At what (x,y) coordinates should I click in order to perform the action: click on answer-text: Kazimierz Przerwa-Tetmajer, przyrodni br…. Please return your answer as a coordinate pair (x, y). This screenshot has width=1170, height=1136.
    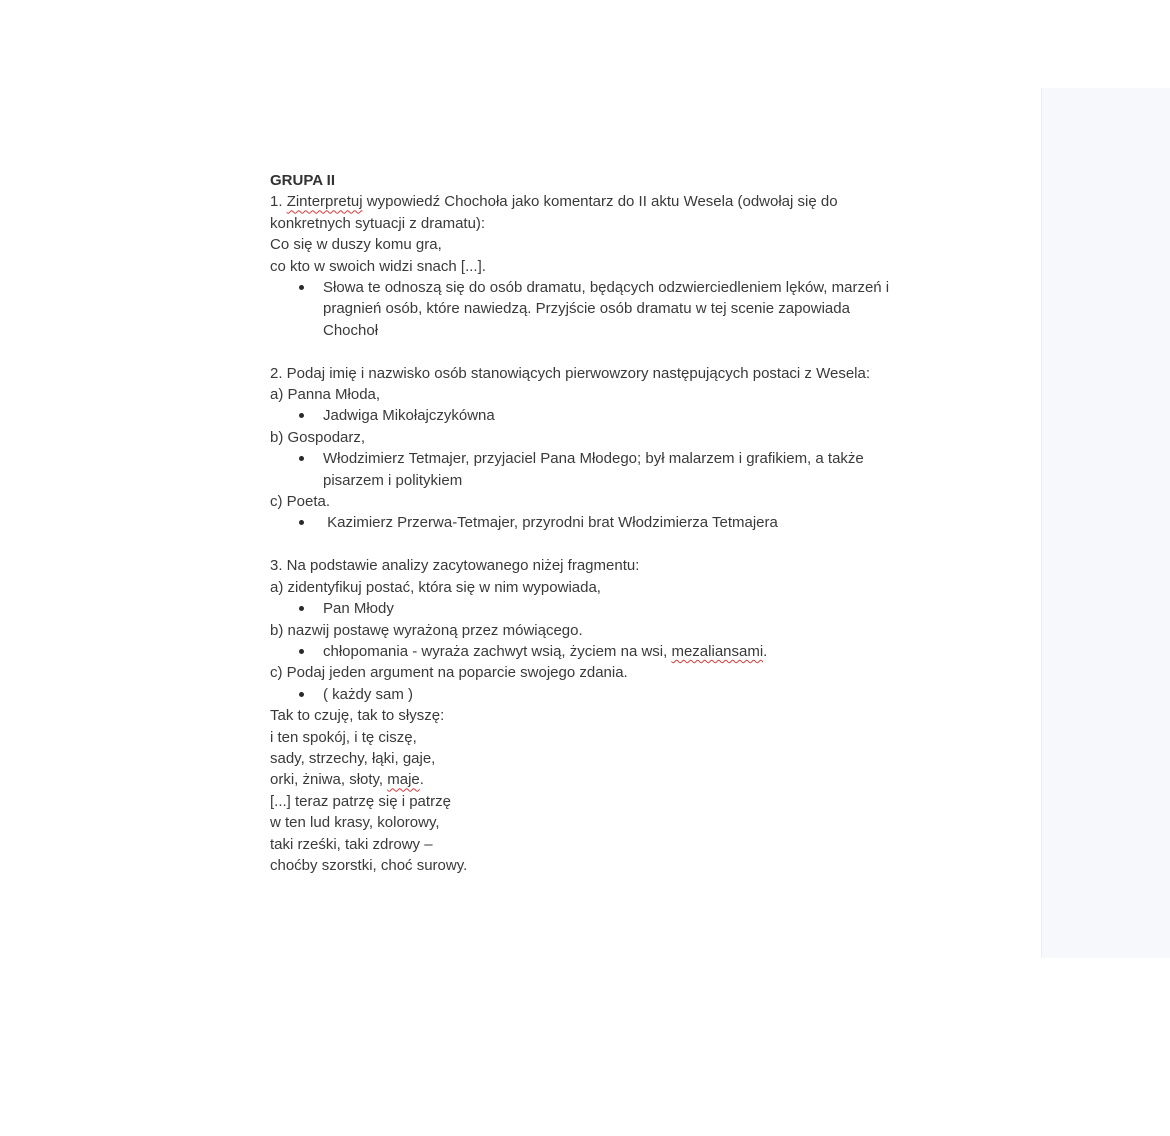
    Looking at the image, I should click on (550, 523).